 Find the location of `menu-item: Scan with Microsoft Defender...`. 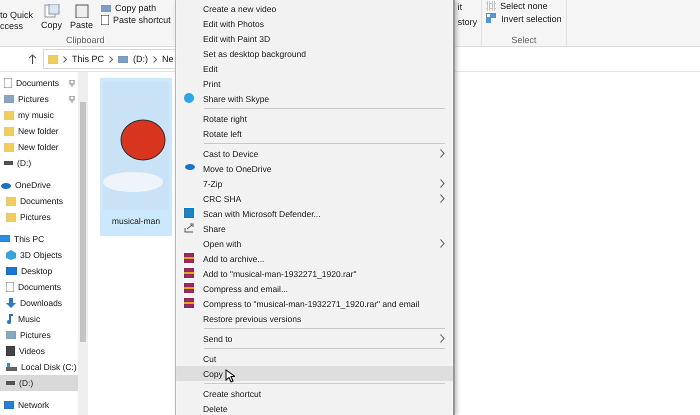

menu-item: Scan with Microsoft Defender... is located at coordinates (314, 213).